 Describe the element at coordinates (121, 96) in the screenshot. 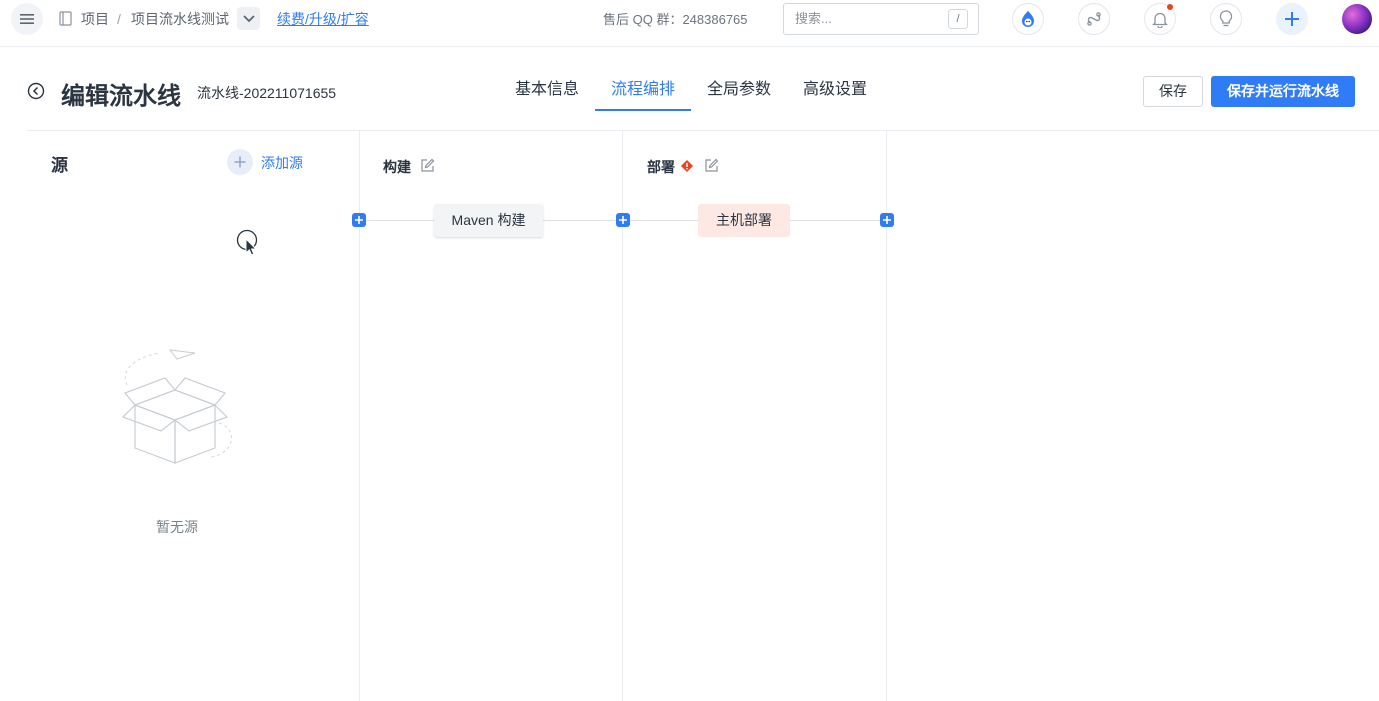

I see `page-title: 编辑流水线` at that location.